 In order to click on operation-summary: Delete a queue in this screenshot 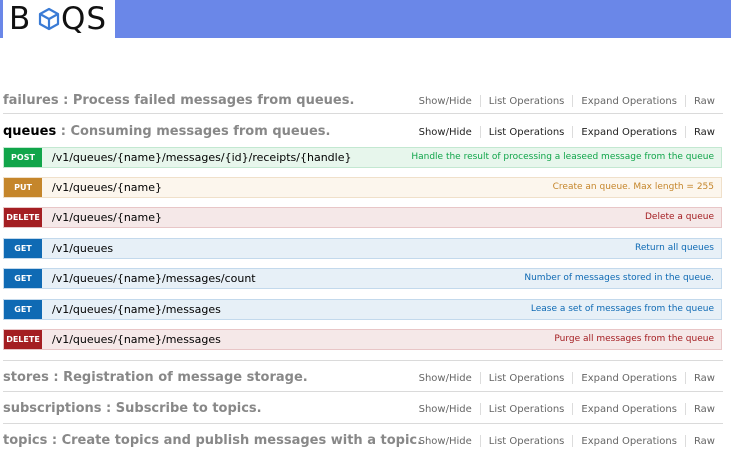, I will do `click(679, 217)`.